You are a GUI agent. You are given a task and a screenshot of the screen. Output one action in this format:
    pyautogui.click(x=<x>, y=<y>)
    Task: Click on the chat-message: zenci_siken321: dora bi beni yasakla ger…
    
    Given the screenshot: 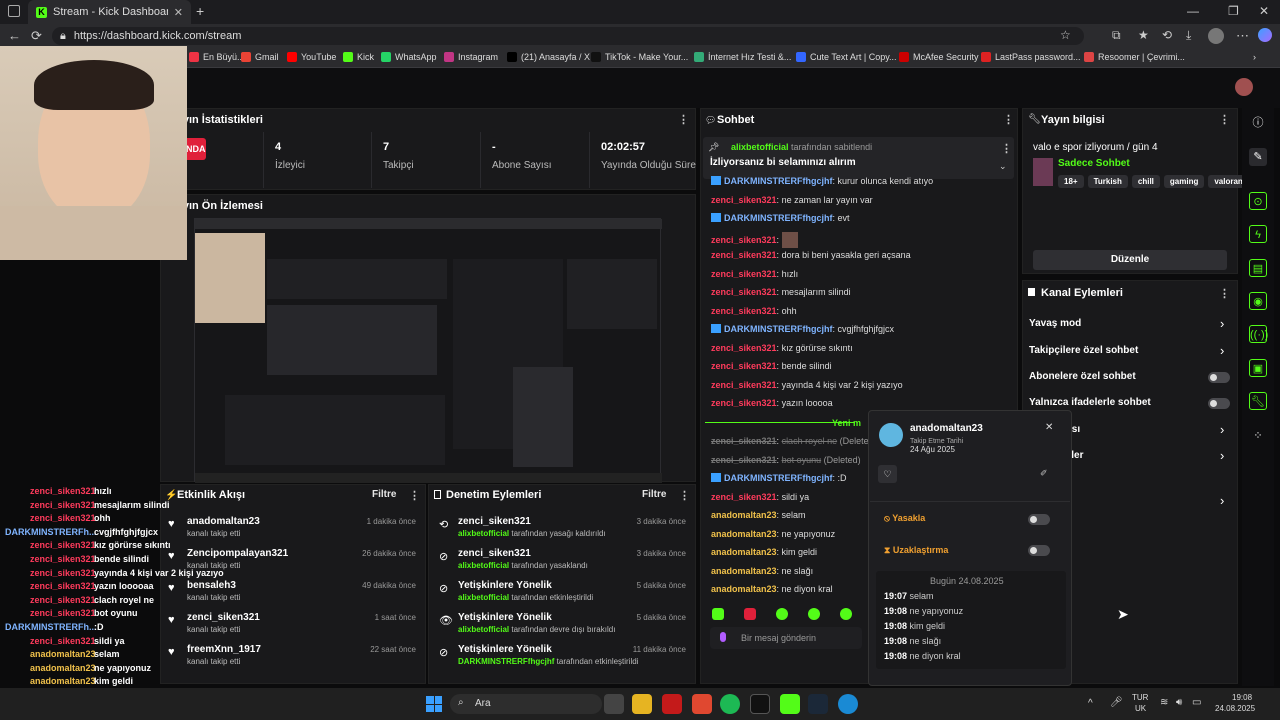 What is the action you would take?
    pyautogui.click(x=811, y=255)
    